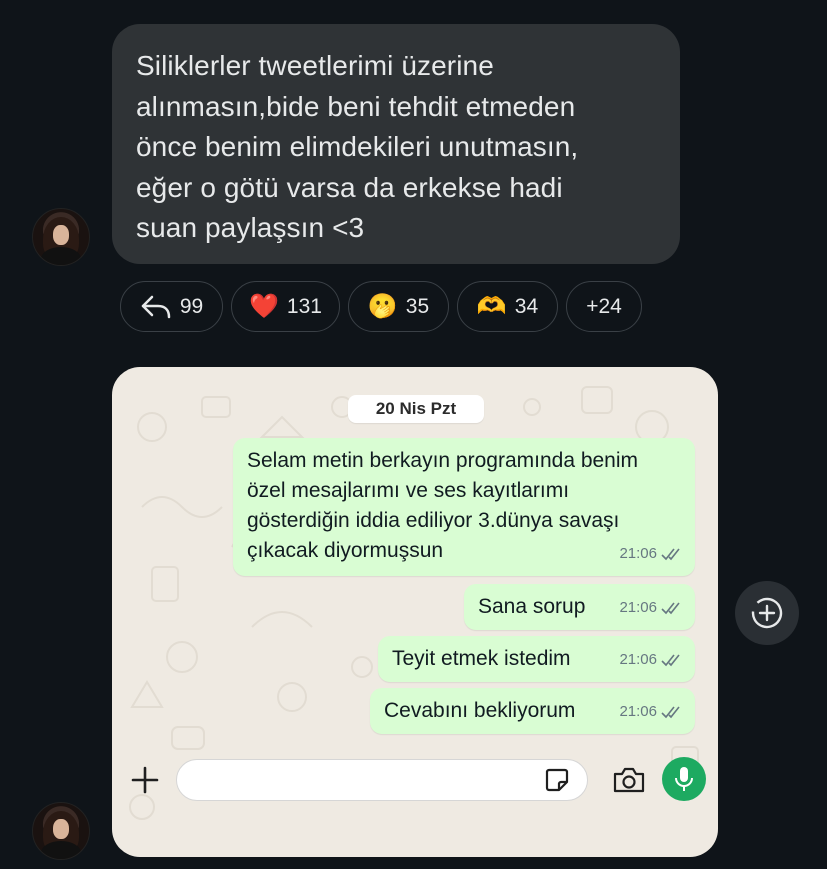 The width and height of the screenshot is (827, 869). Describe the element at coordinates (507, 306) in the screenshot. I see `reaction-heart-hands: 🫶 34` at that location.